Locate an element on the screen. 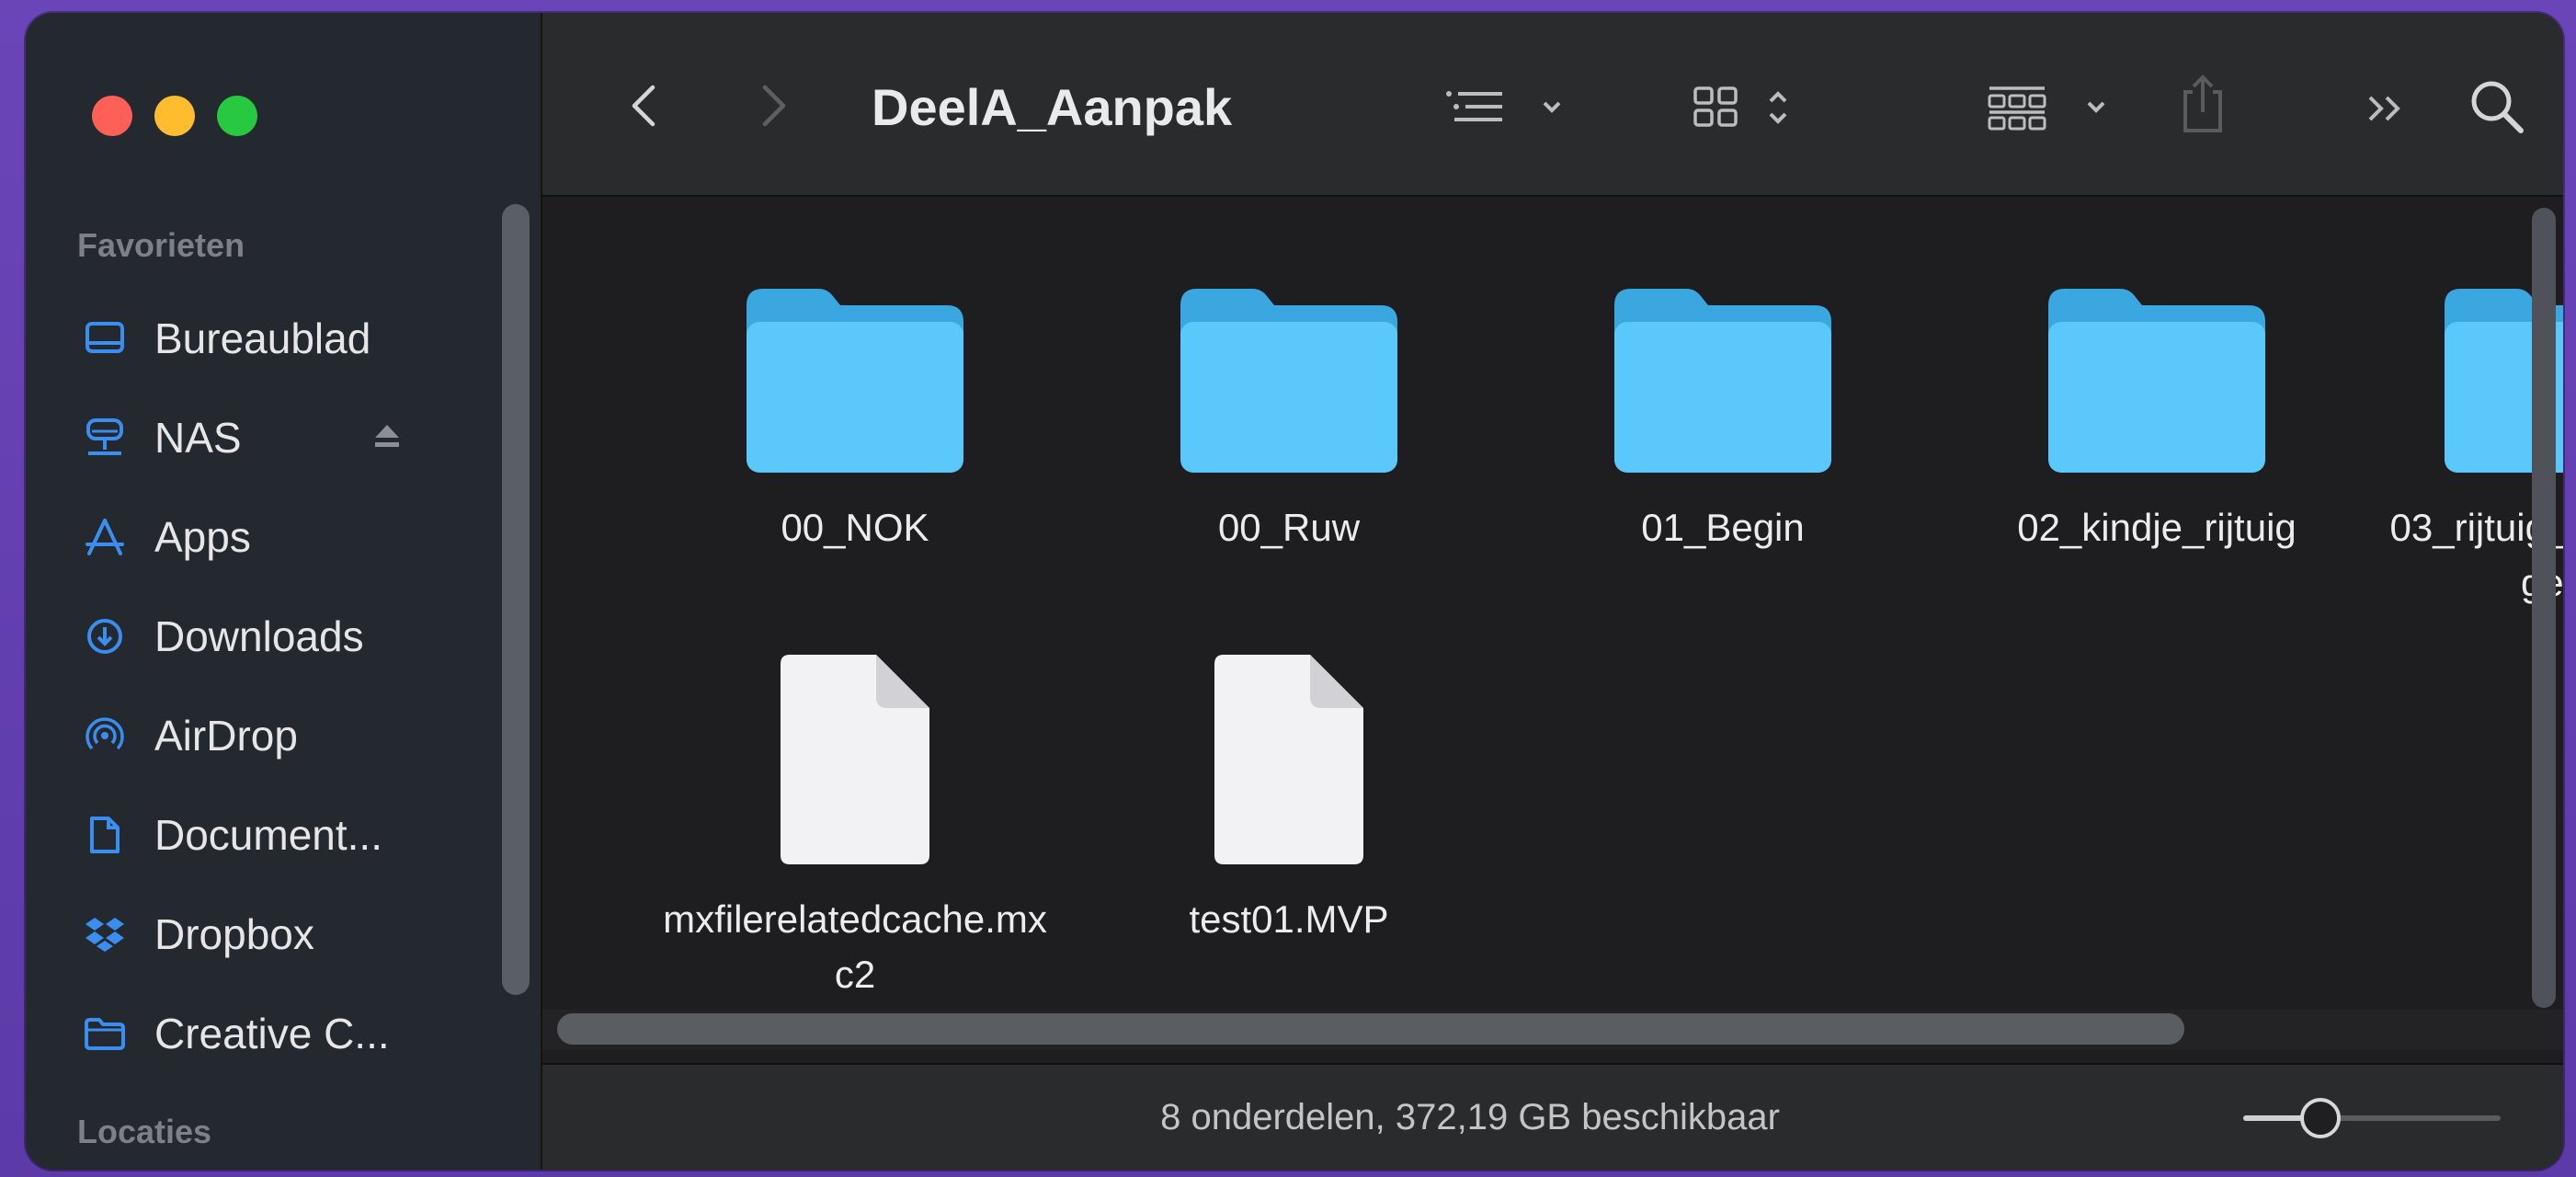 The image size is (2576, 1177). window-title: DeelA_Aanpak is located at coordinates (1052, 107).